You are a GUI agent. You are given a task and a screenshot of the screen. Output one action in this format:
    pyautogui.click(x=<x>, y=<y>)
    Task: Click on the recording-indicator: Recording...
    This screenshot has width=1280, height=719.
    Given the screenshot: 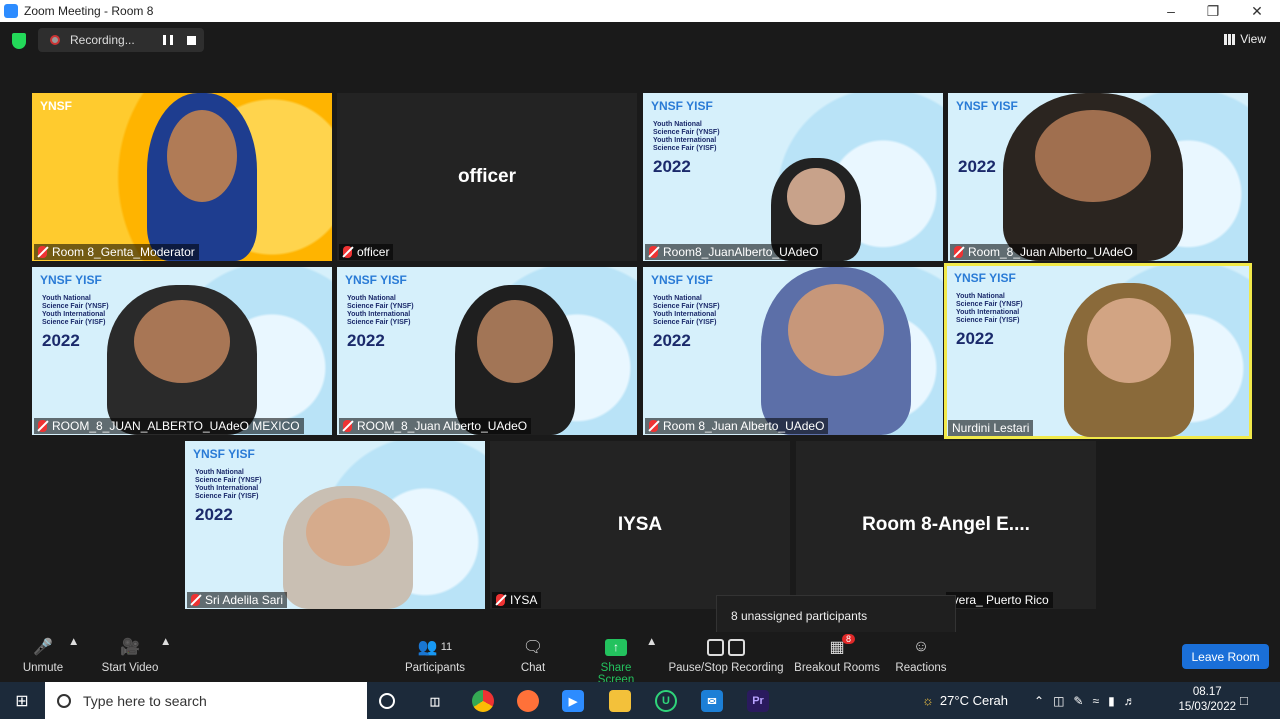 What is the action you would take?
    pyautogui.click(x=121, y=40)
    